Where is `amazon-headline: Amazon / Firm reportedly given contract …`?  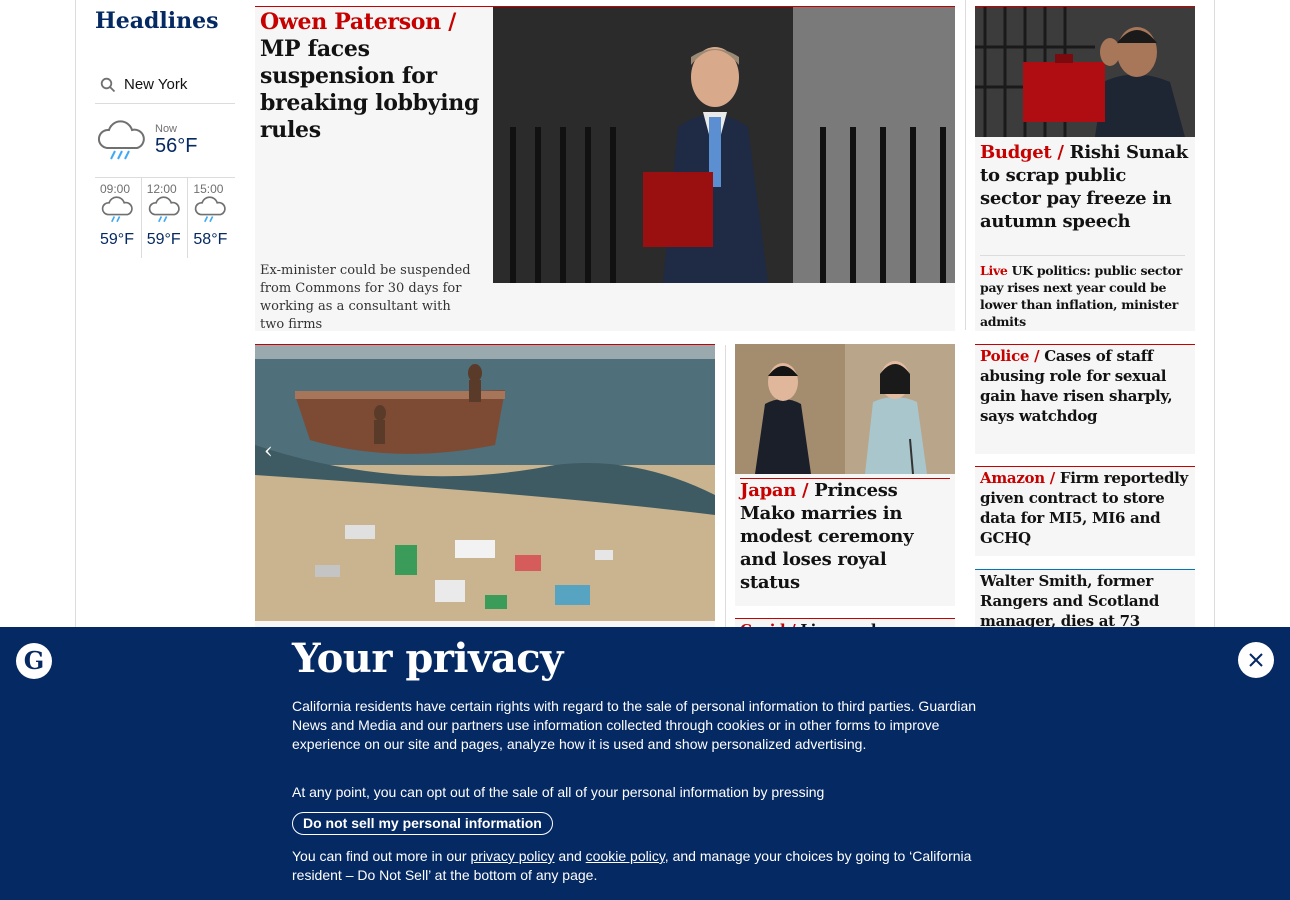
amazon-headline: Amazon / Firm reportedly given contract … is located at coordinates (1086, 508).